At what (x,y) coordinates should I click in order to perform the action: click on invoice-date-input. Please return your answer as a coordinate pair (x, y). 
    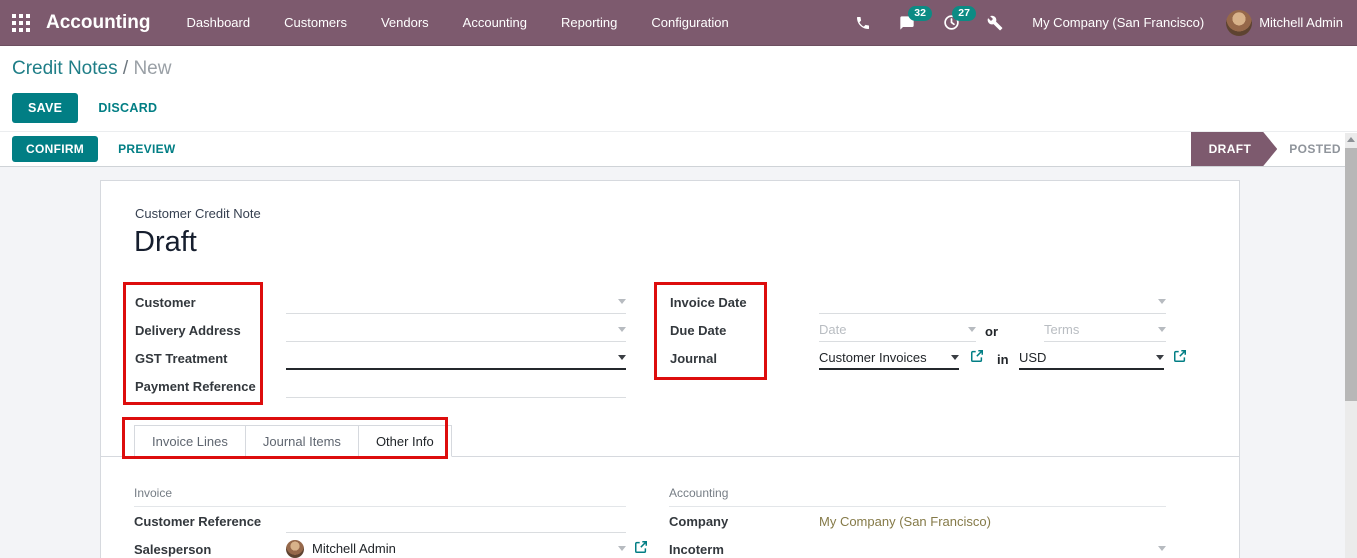
    Looking at the image, I should click on (992, 302).